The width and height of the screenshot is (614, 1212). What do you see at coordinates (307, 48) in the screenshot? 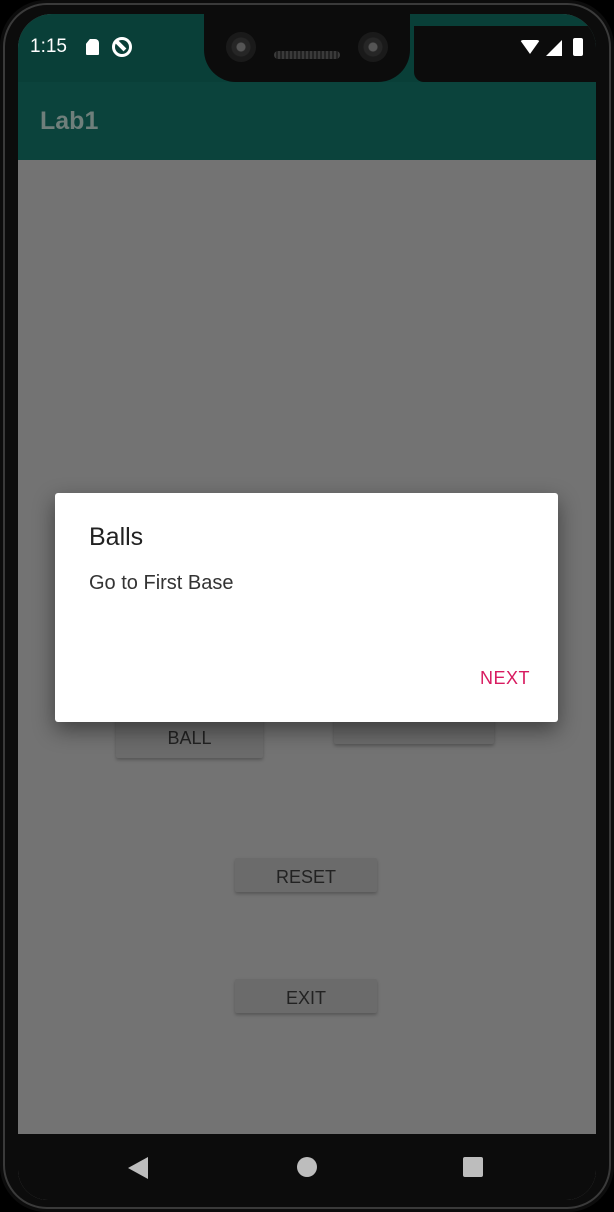
I see `display-notch` at bounding box center [307, 48].